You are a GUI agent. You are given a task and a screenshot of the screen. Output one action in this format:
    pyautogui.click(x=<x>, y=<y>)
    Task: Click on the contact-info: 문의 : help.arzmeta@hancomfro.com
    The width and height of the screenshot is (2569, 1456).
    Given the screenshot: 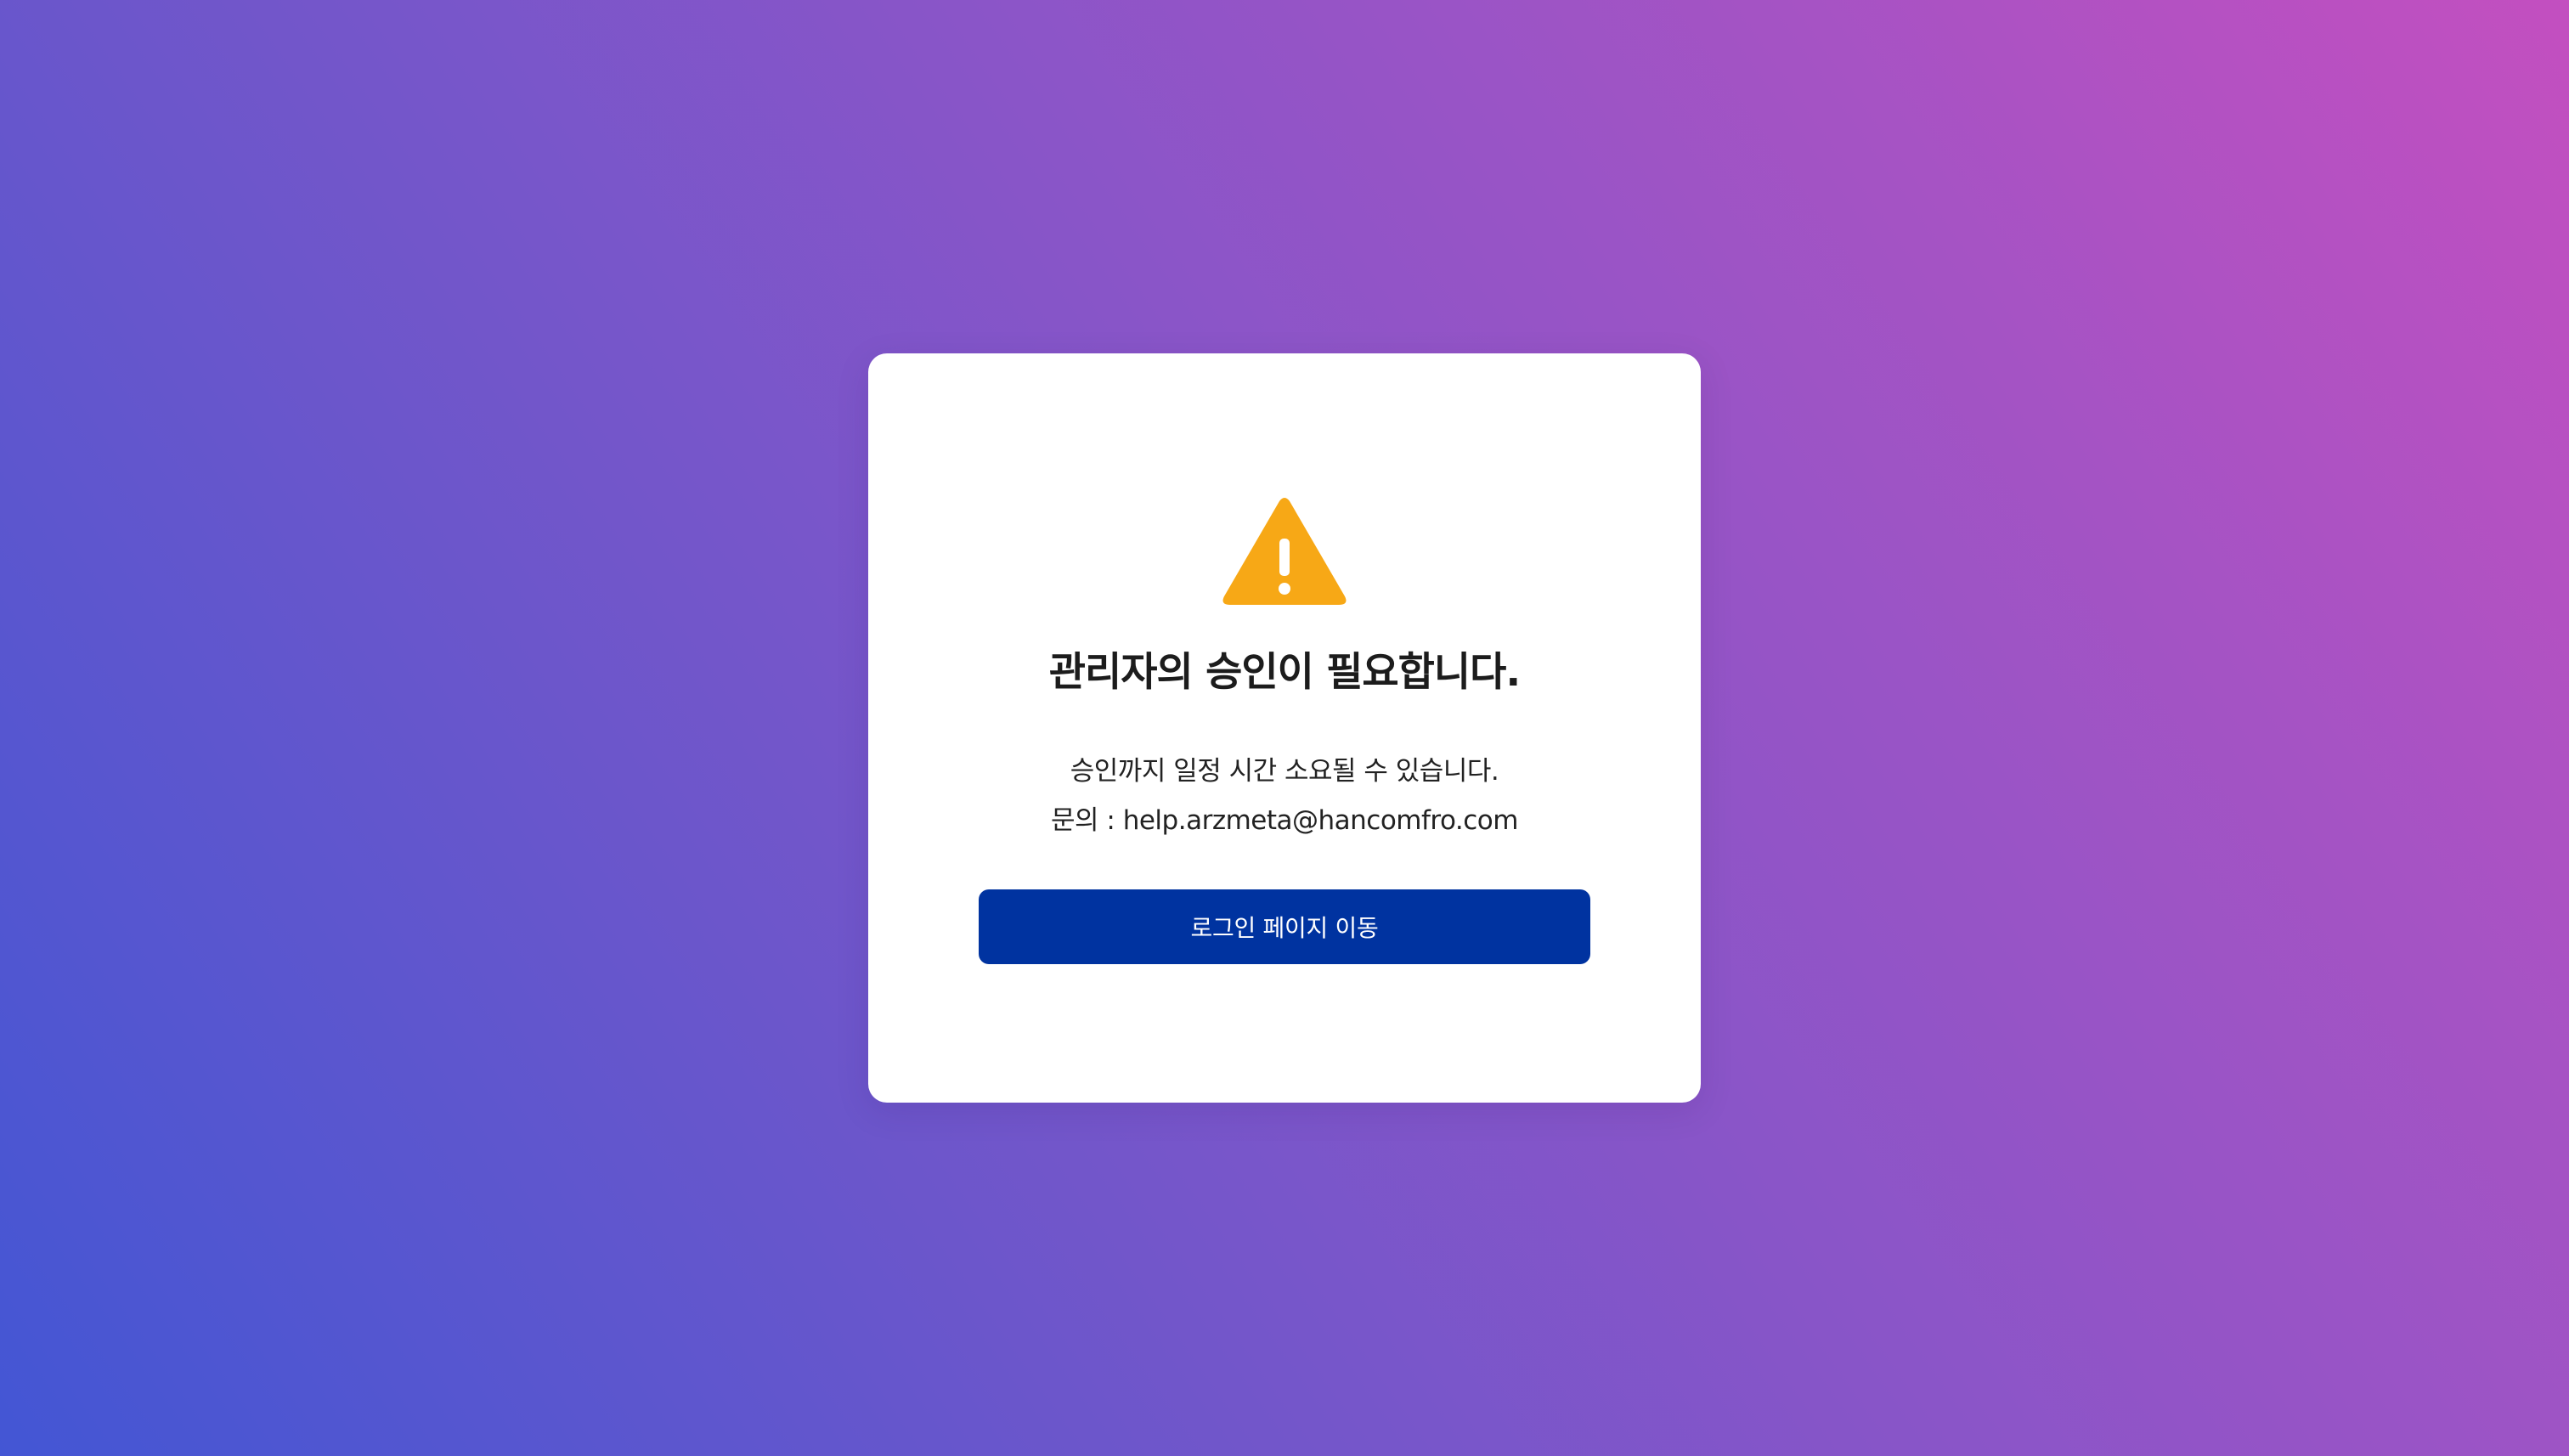 What is the action you would take?
    pyautogui.click(x=1284, y=820)
    